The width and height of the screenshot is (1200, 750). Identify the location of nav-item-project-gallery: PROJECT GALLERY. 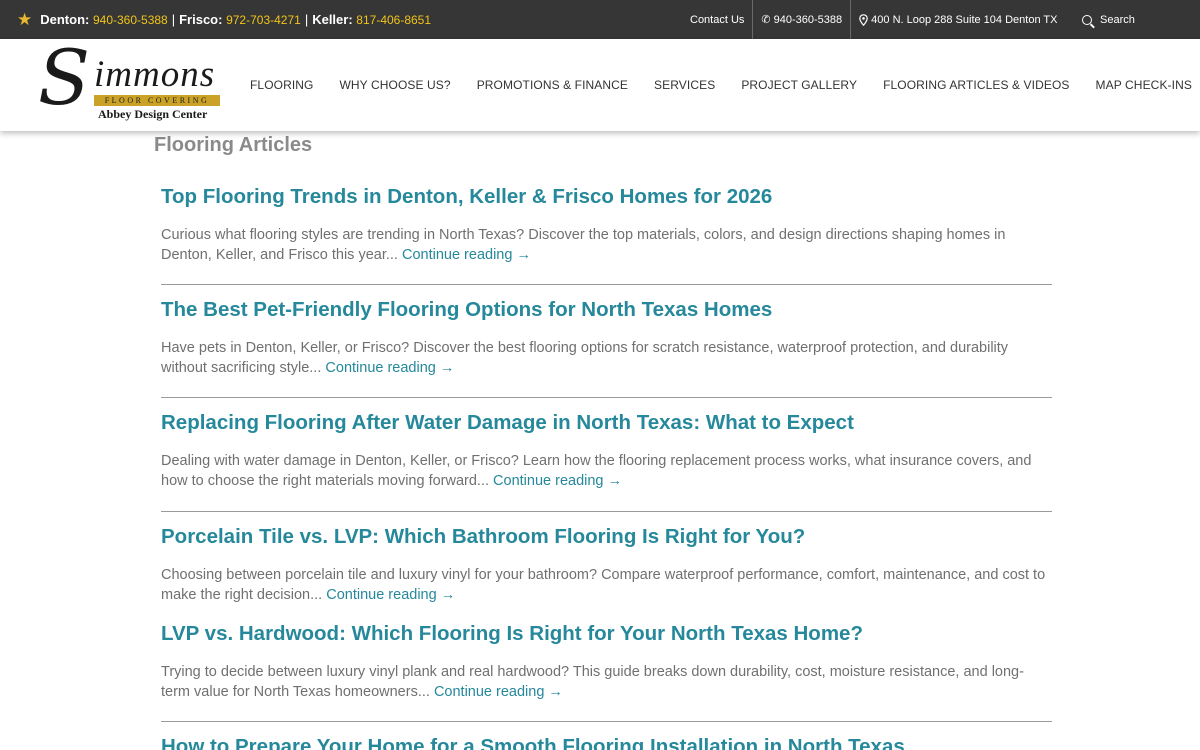
(799, 85).